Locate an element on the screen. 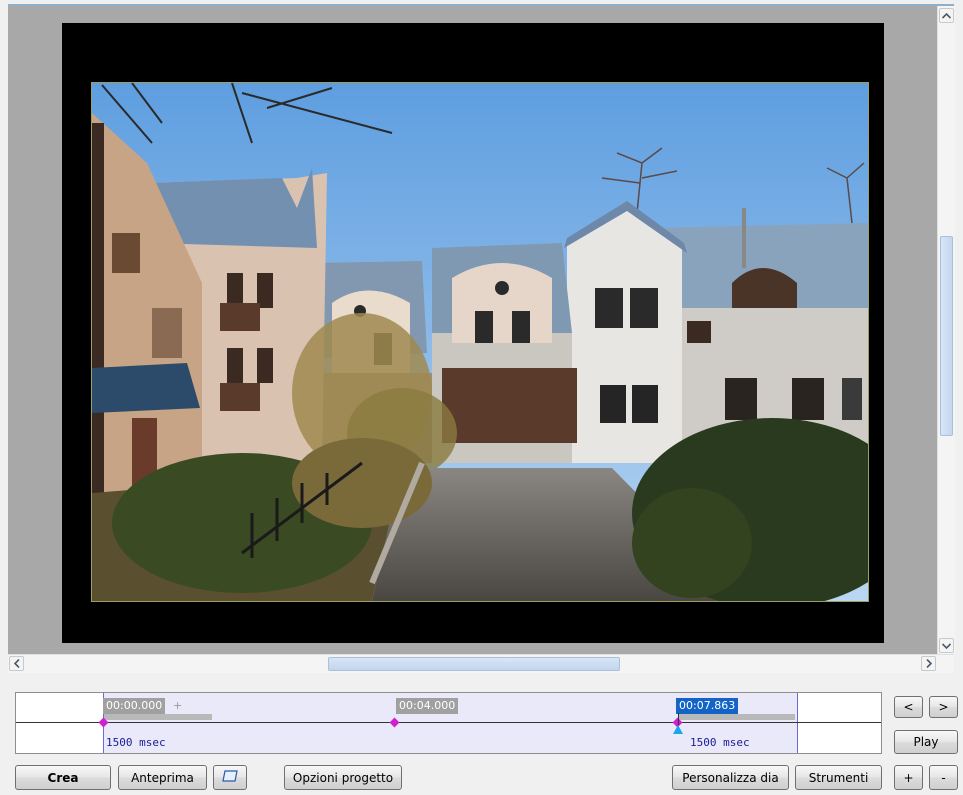  chevron-left-icon is located at coordinates (16, 663).